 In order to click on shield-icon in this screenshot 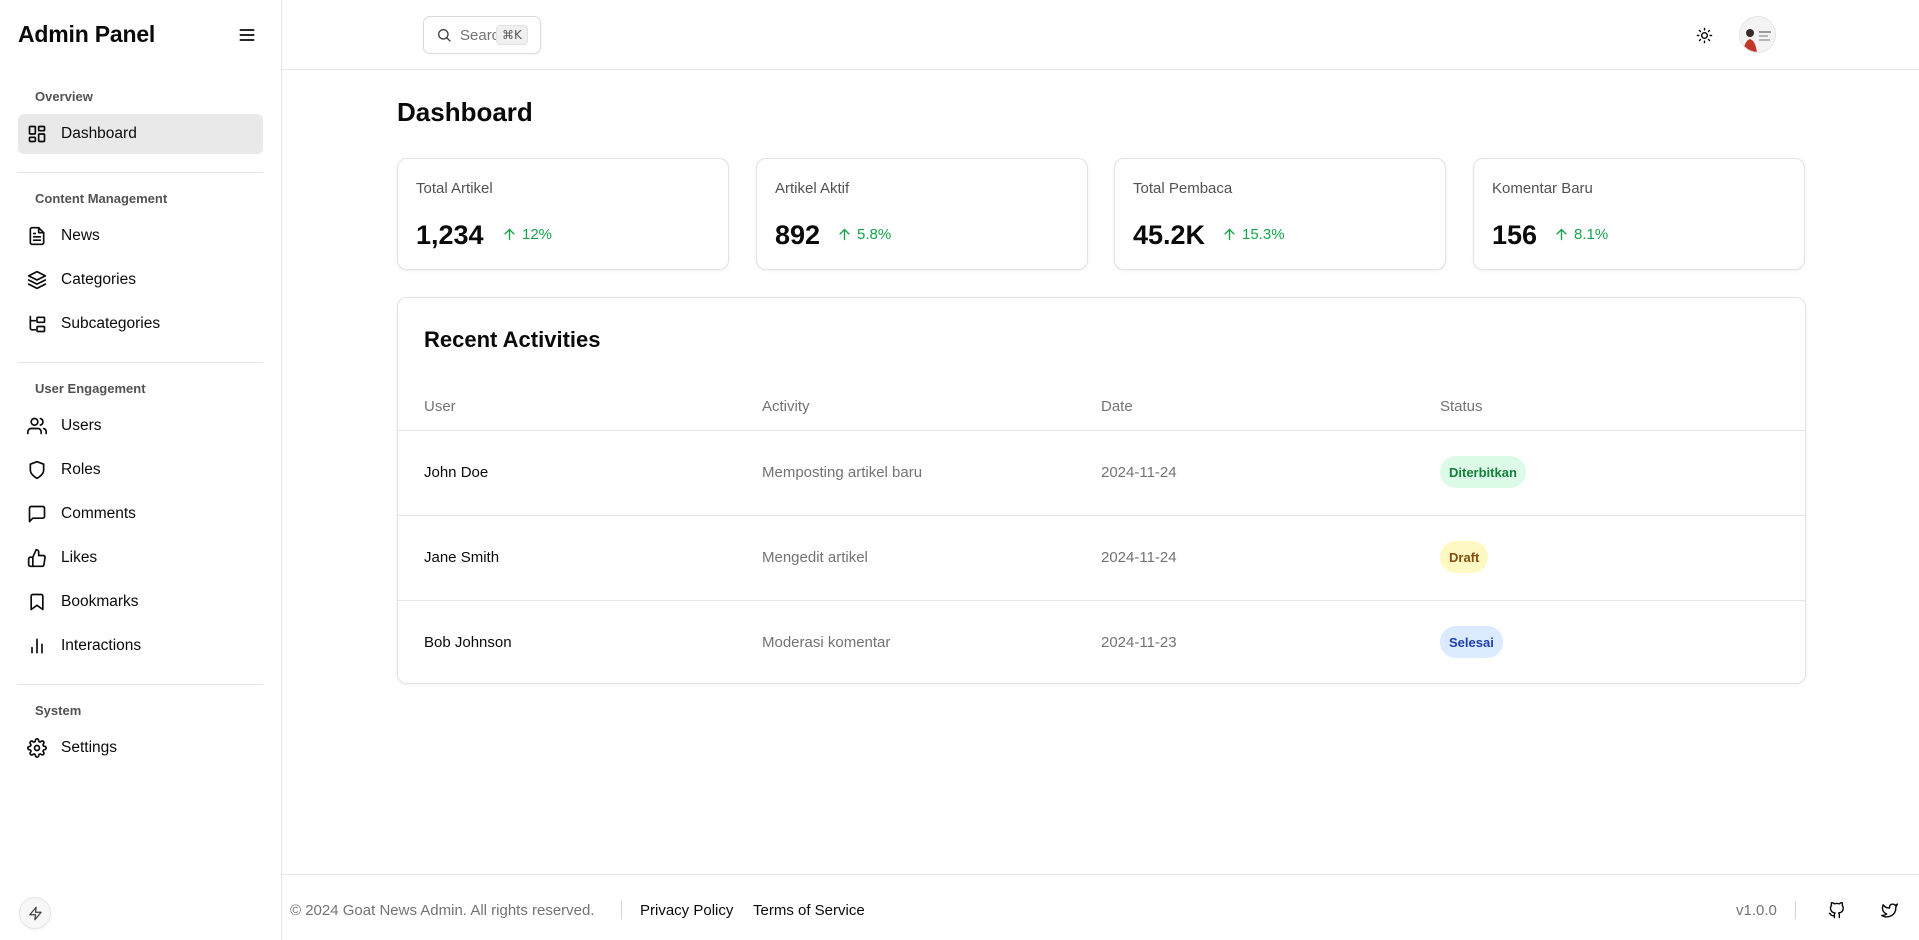, I will do `click(37, 470)`.